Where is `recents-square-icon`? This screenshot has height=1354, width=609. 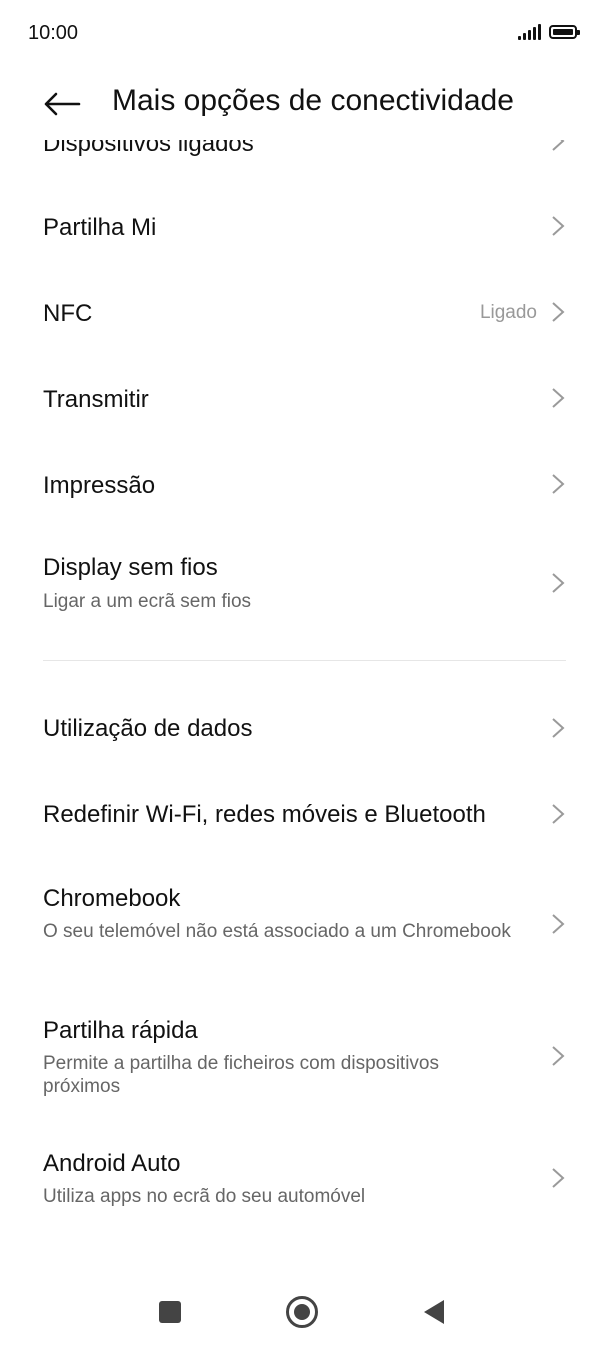 recents-square-icon is located at coordinates (170, 1312).